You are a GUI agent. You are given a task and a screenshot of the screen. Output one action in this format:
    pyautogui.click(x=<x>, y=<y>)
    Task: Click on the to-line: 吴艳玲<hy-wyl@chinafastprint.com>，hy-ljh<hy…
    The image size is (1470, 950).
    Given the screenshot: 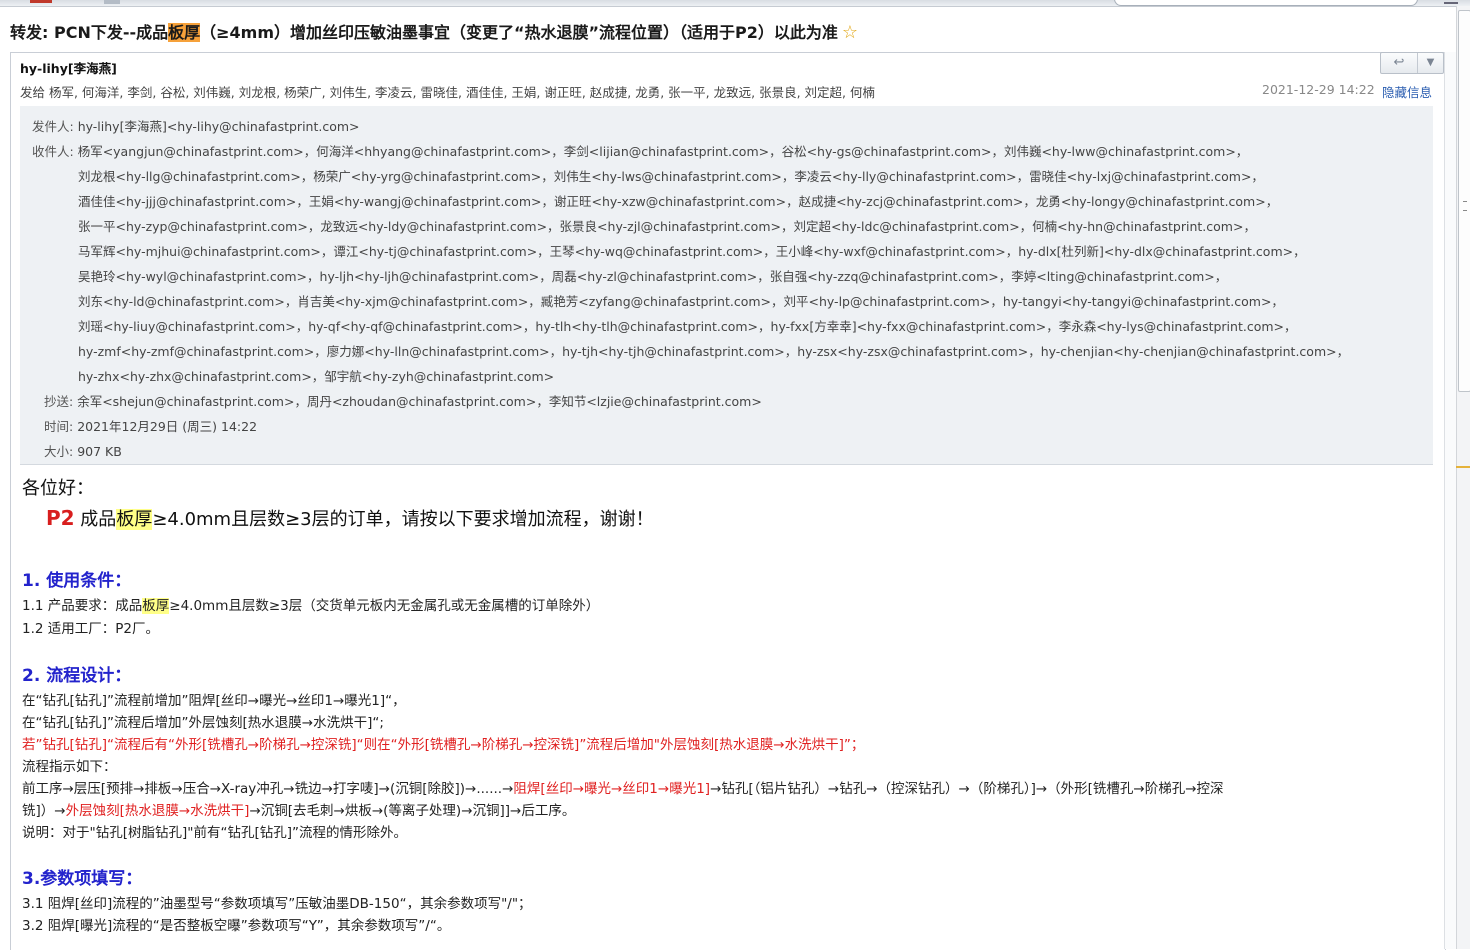 What is the action you would take?
    pyautogui.click(x=652, y=275)
    